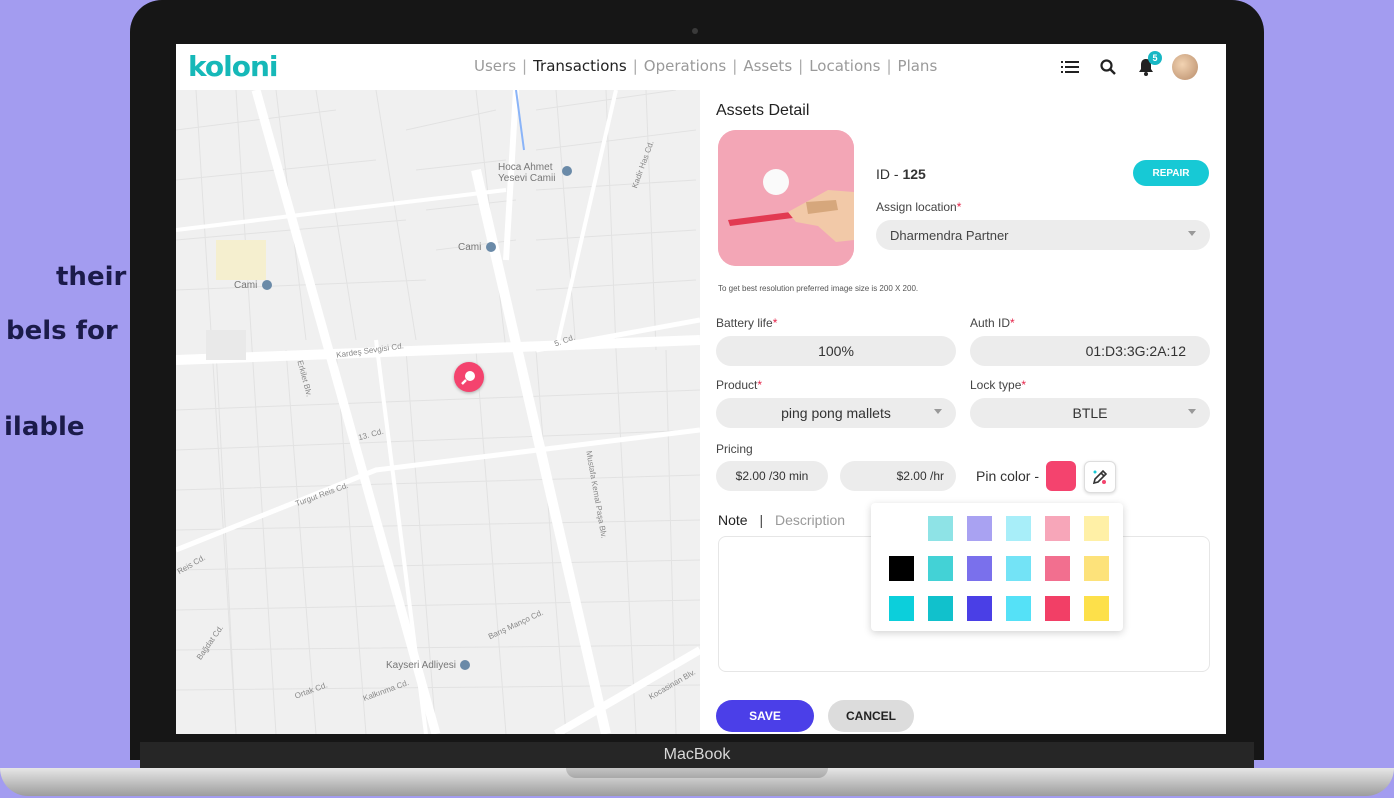 This screenshot has height=798, width=1394. Describe the element at coordinates (992, 323) in the screenshot. I see `auth-id-label: Auth ID*` at that location.